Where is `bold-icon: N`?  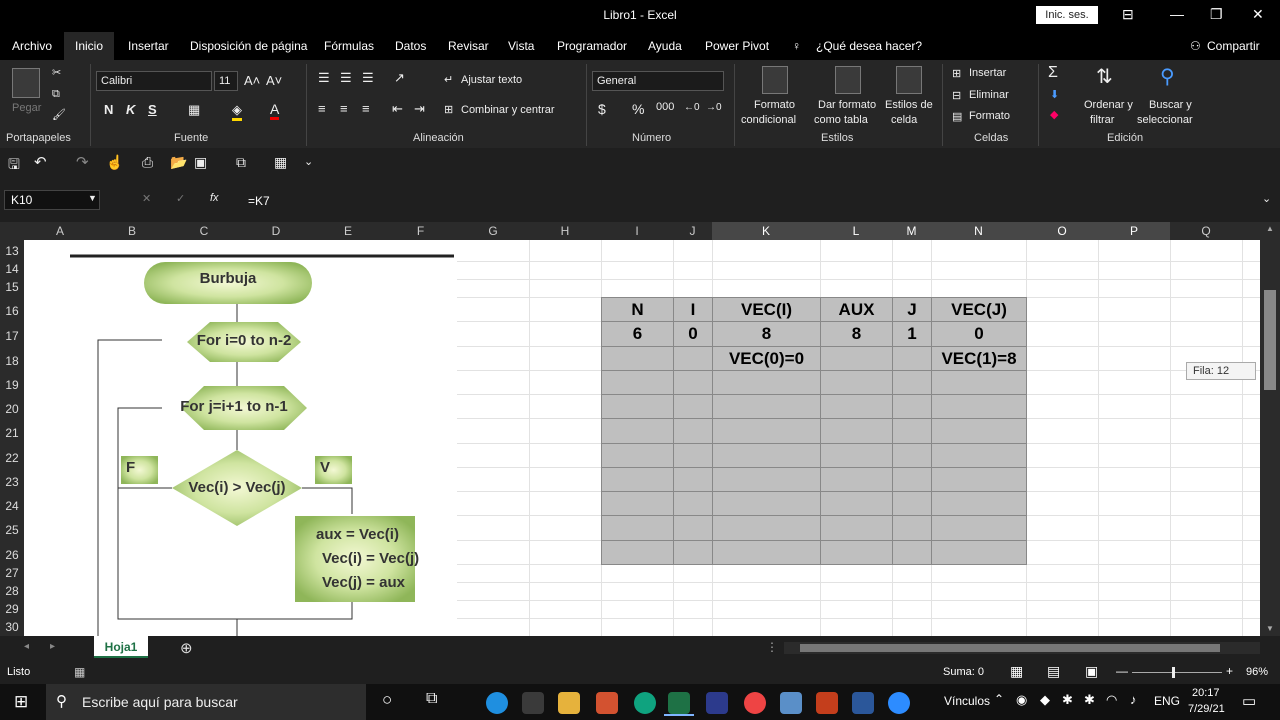
bold-icon: N is located at coordinates (108, 109).